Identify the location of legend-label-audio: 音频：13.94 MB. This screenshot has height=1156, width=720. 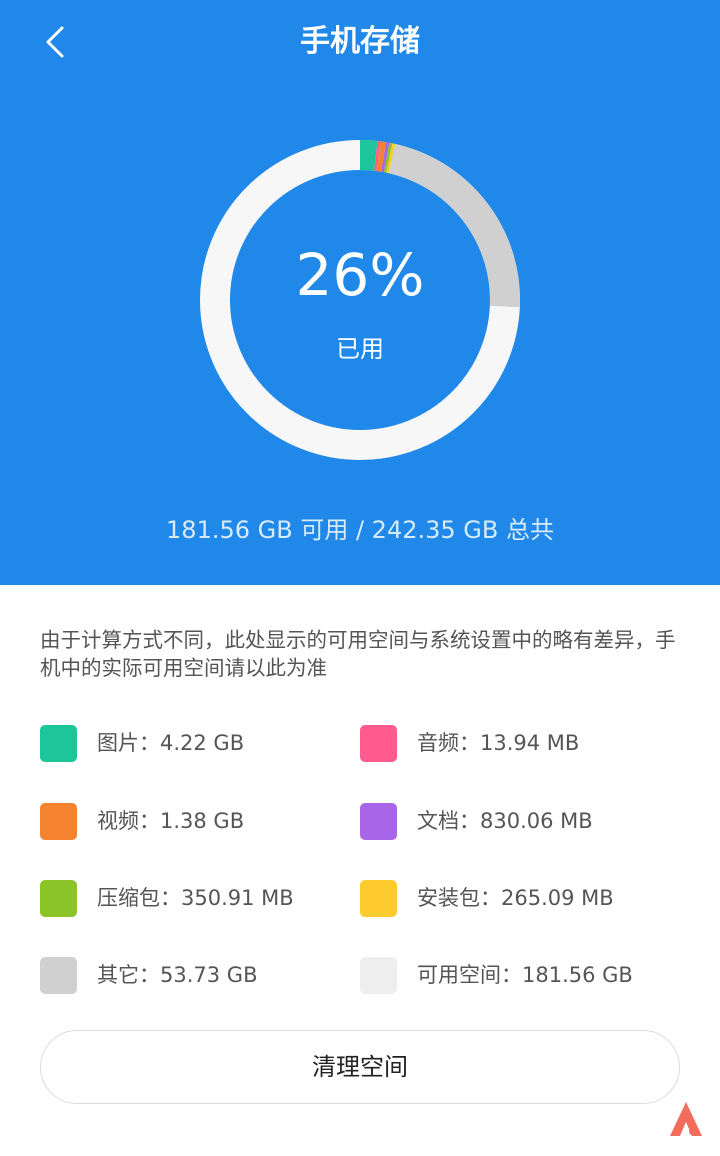
(498, 743).